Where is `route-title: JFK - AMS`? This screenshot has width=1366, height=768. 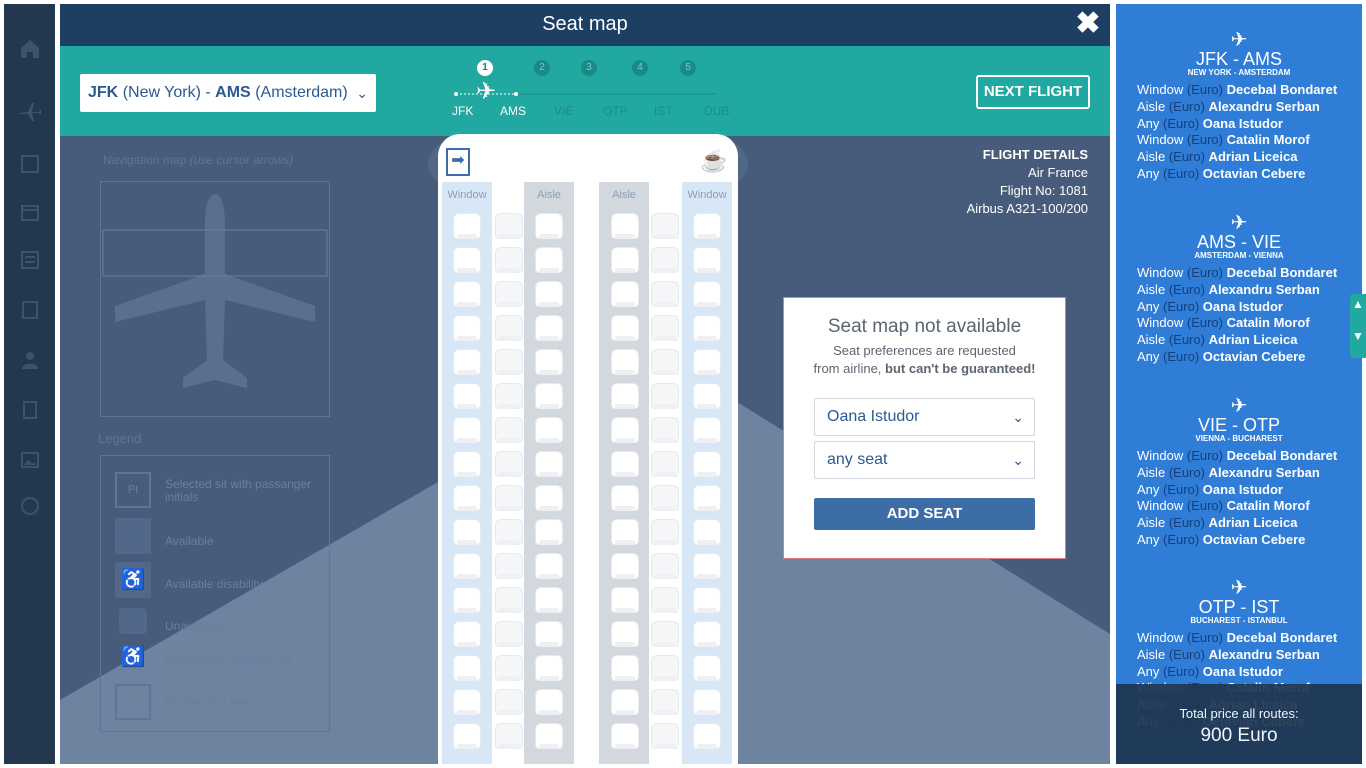 route-title: JFK - AMS is located at coordinates (1238, 59).